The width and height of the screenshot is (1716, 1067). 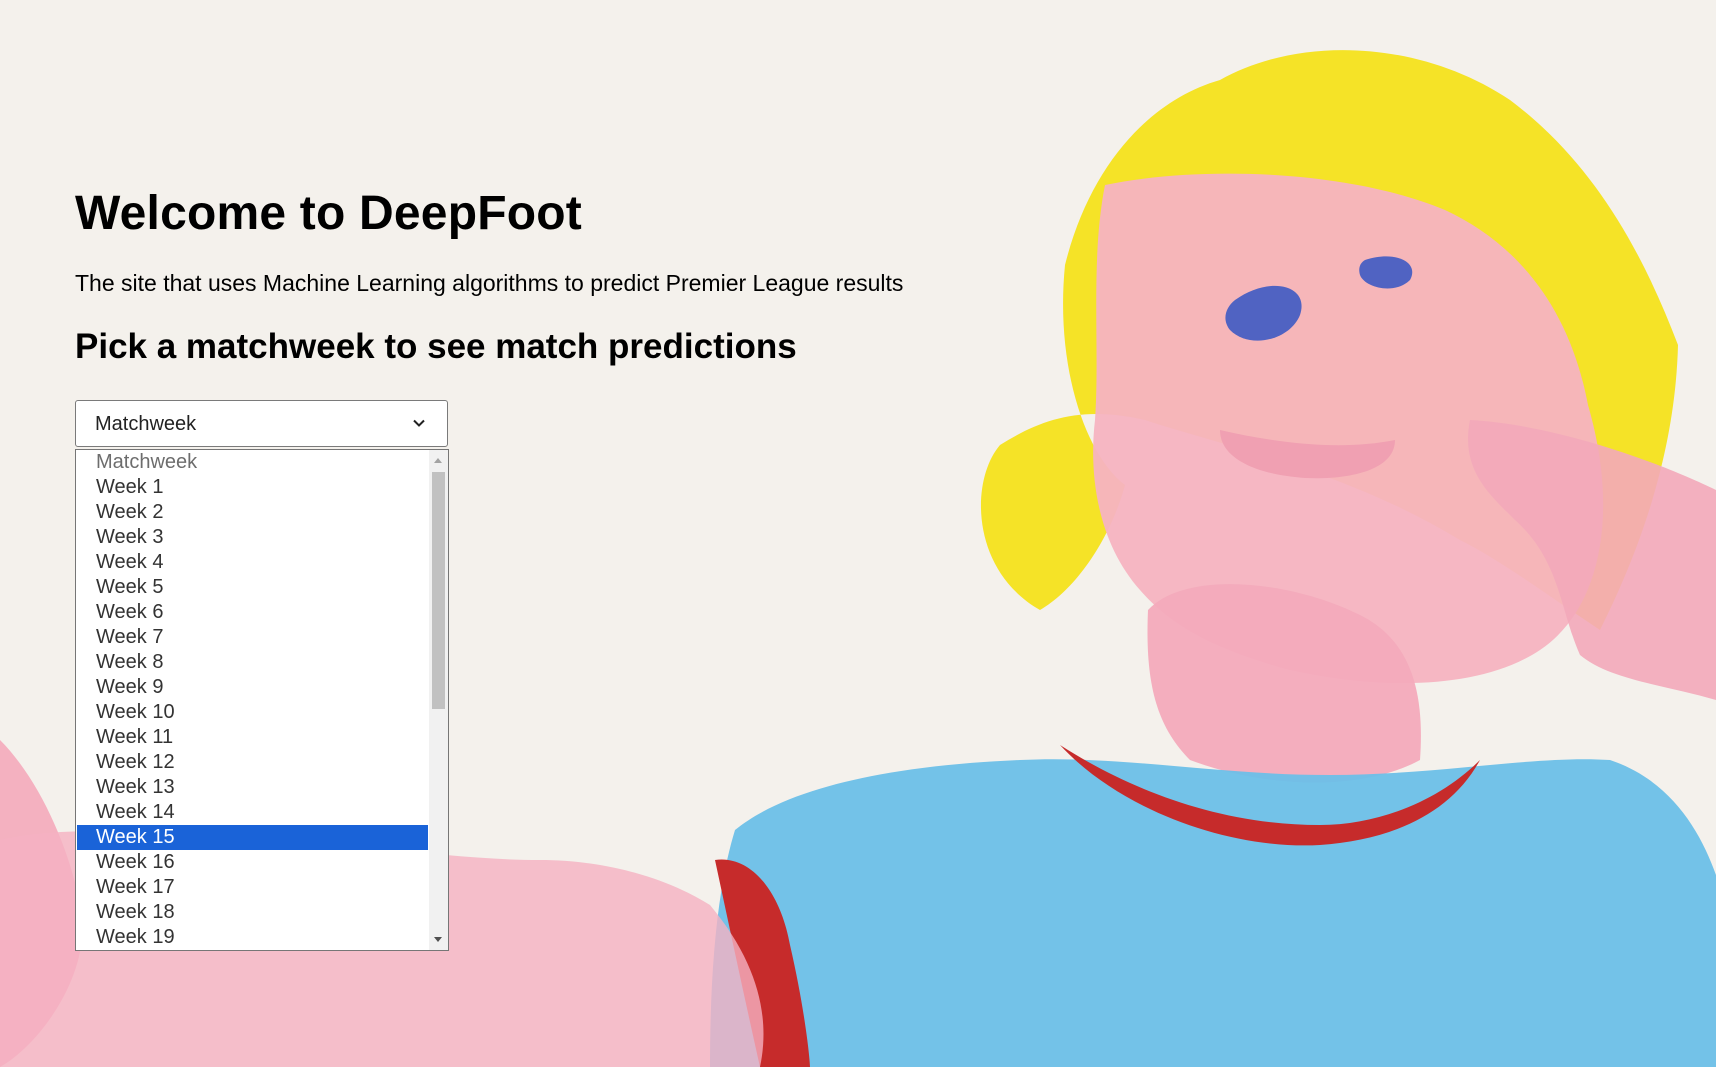 What do you see at coordinates (419, 423) in the screenshot?
I see `chevron-down-icon` at bounding box center [419, 423].